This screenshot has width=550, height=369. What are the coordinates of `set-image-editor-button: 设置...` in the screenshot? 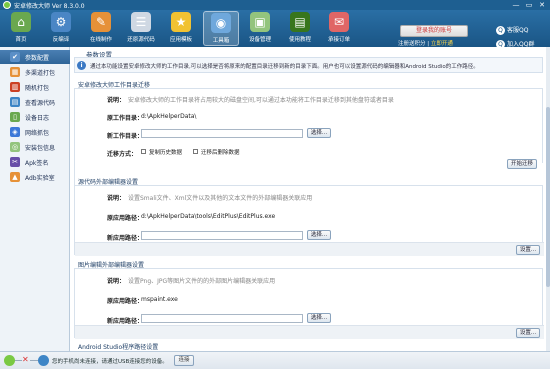 It's located at (528, 333).